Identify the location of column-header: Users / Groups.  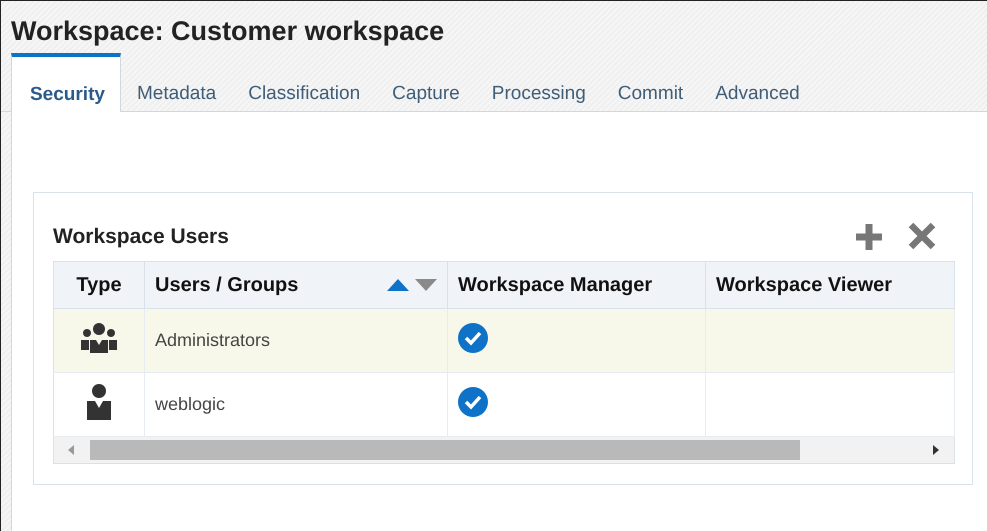
(296, 285).